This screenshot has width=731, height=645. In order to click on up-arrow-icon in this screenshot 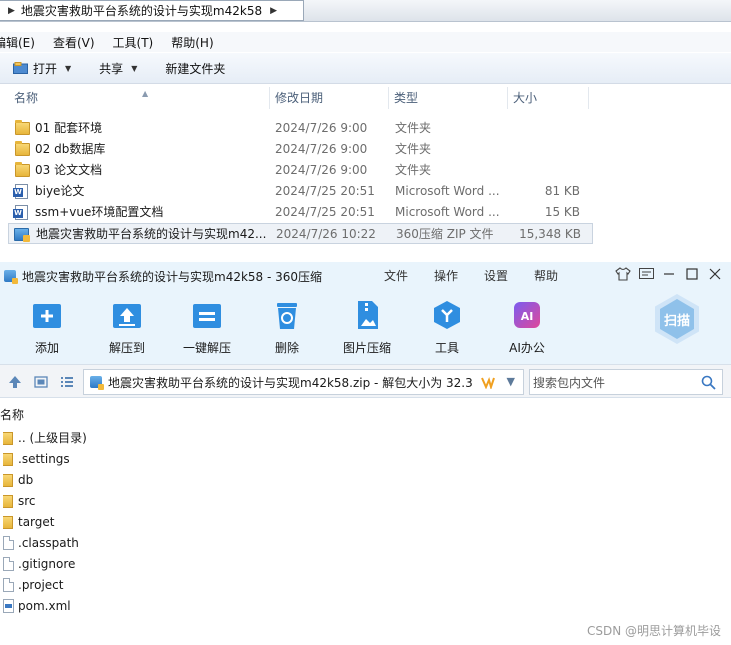, I will do `click(15, 382)`.